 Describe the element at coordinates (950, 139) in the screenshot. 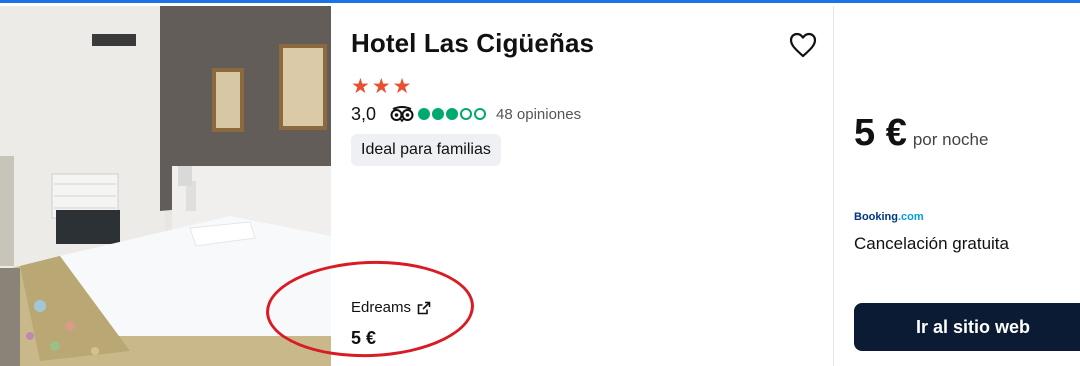

I see `per-night-label: por noche` at that location.